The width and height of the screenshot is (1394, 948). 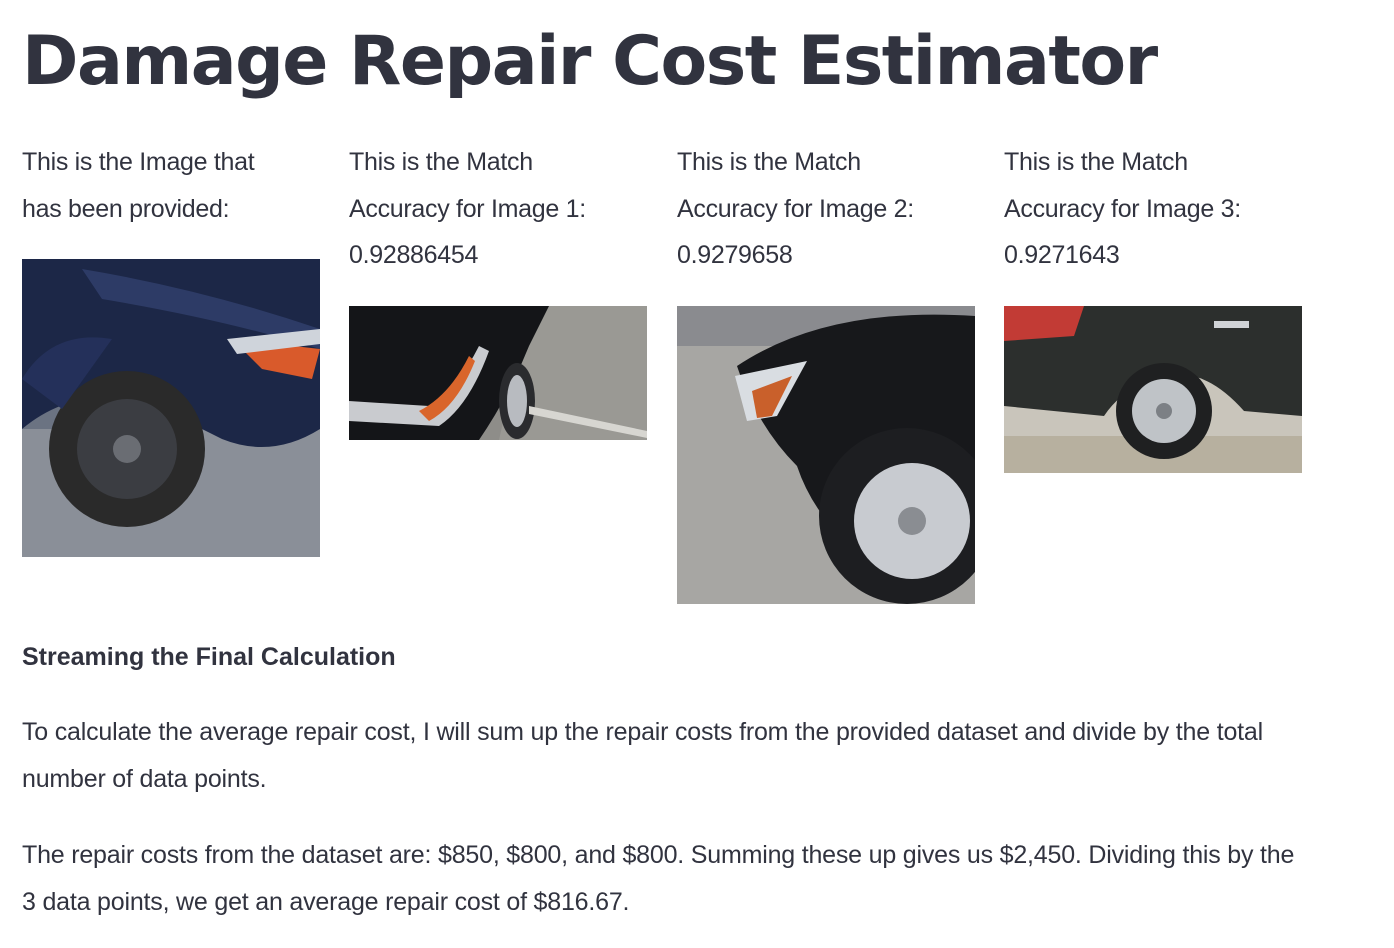 I want to click on page-title: Damage Repair Cost Estimator, so click(x=590, y=61).